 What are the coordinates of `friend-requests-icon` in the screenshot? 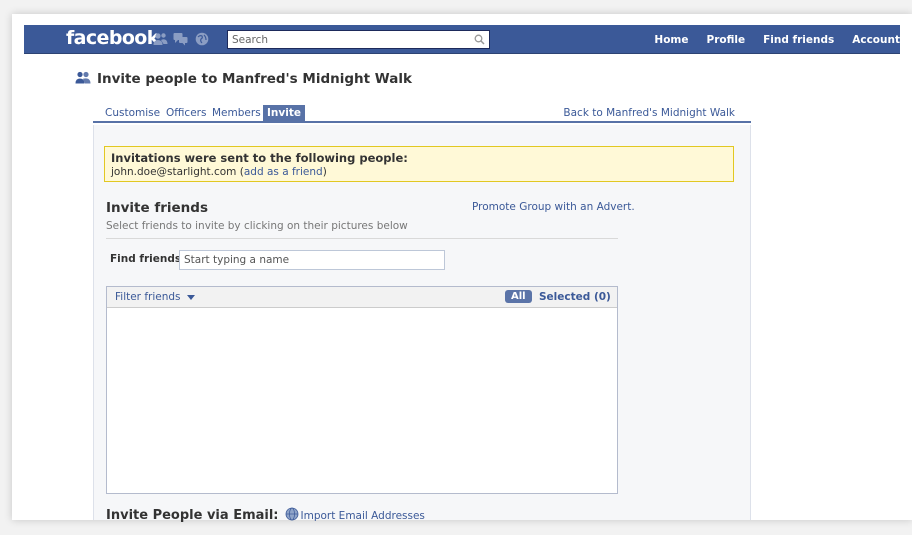 It's located at (160, 39).